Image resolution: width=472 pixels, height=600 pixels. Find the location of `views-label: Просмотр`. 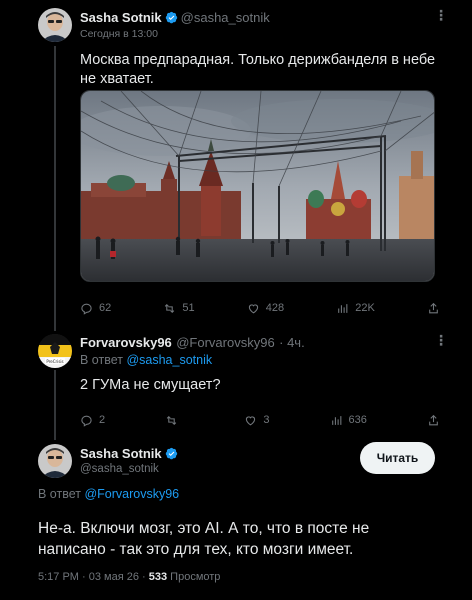

views-label: Просмотр is located at coordinates (195, 577).